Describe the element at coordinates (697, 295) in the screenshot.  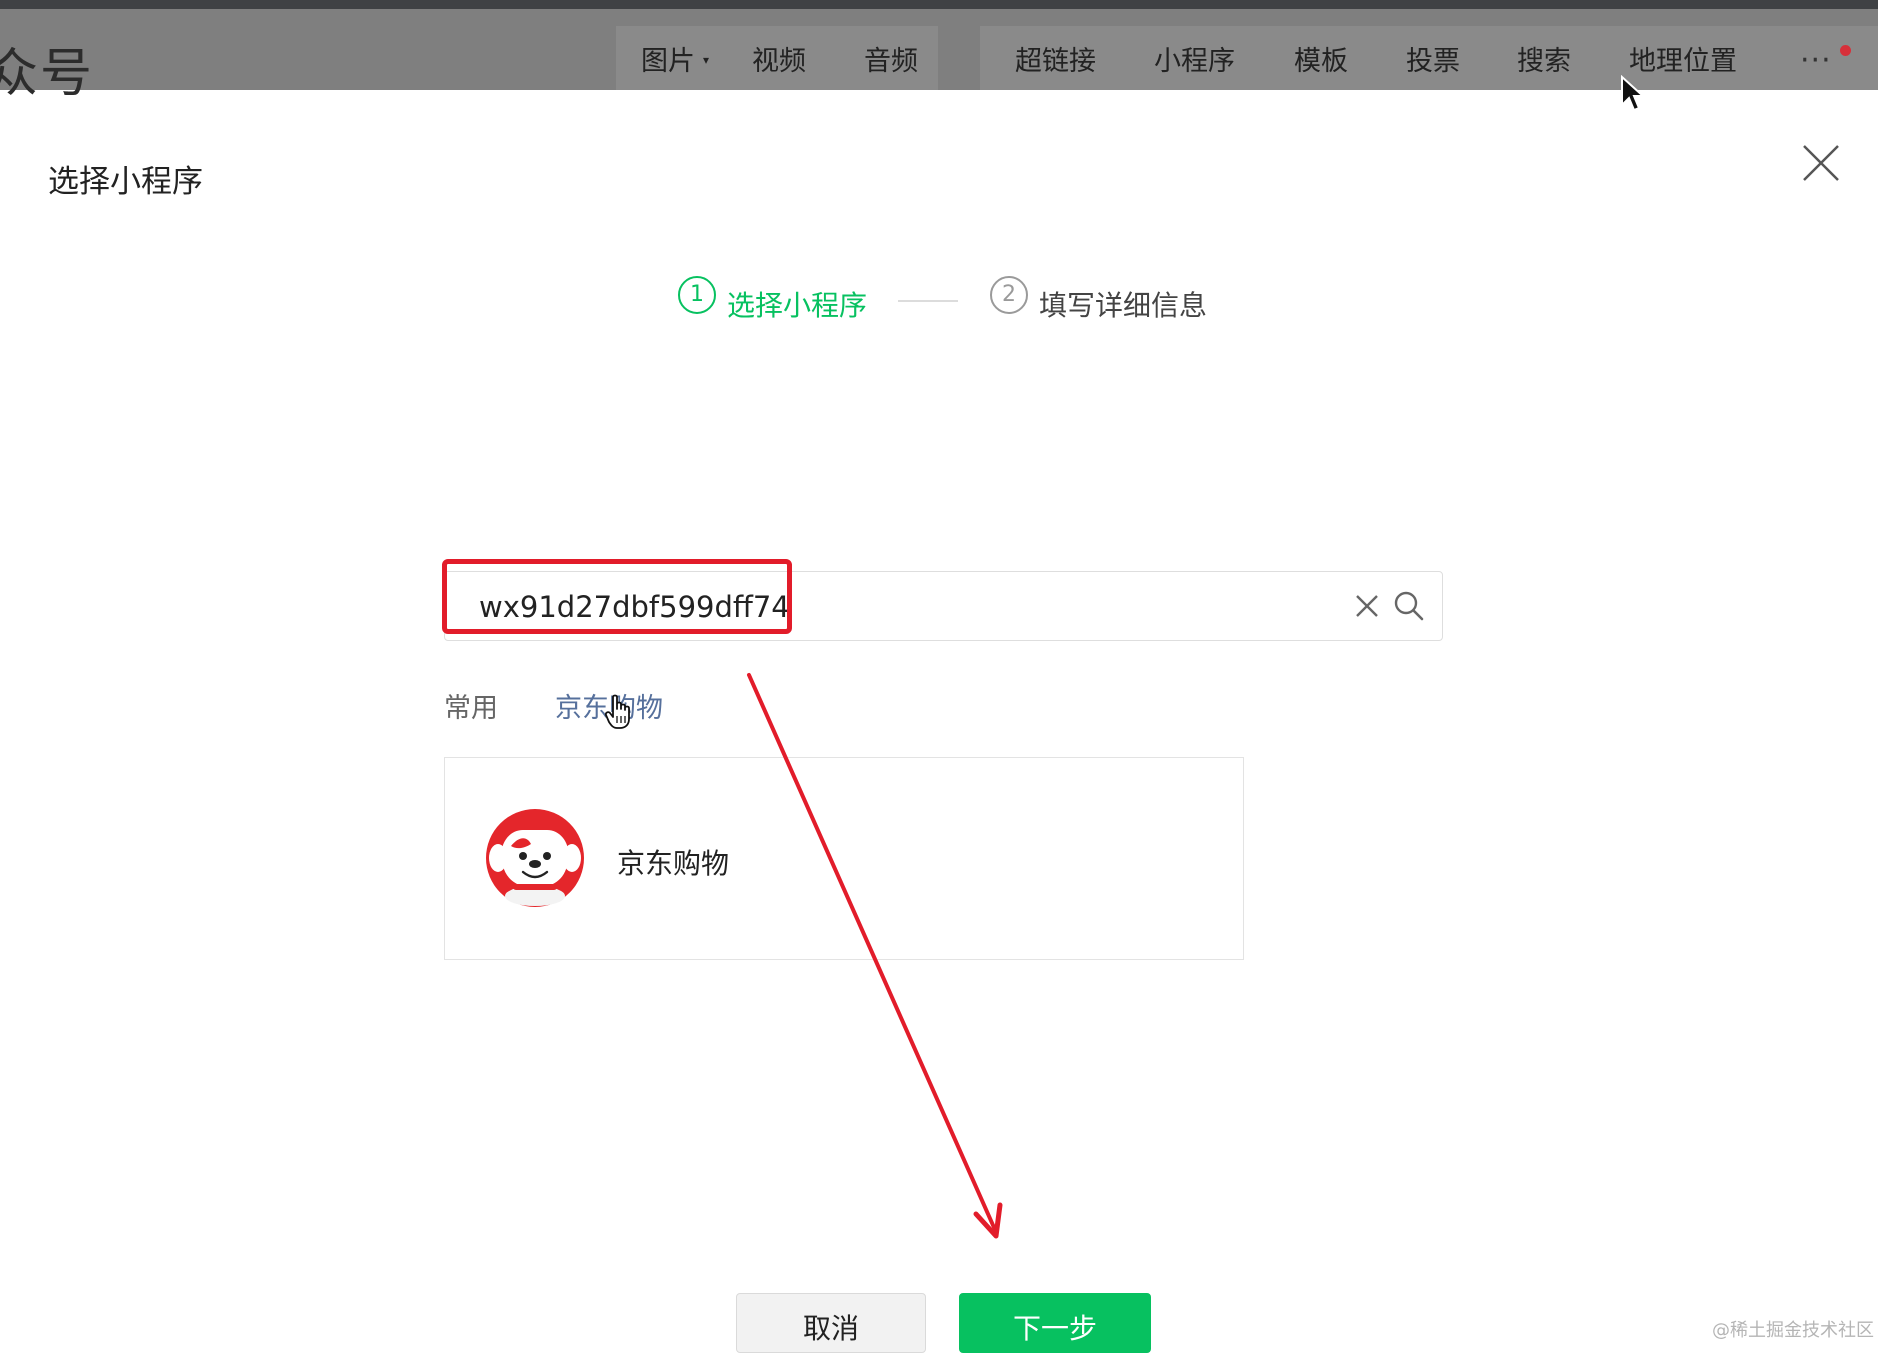
I see `step-1-number: 1` at that location.